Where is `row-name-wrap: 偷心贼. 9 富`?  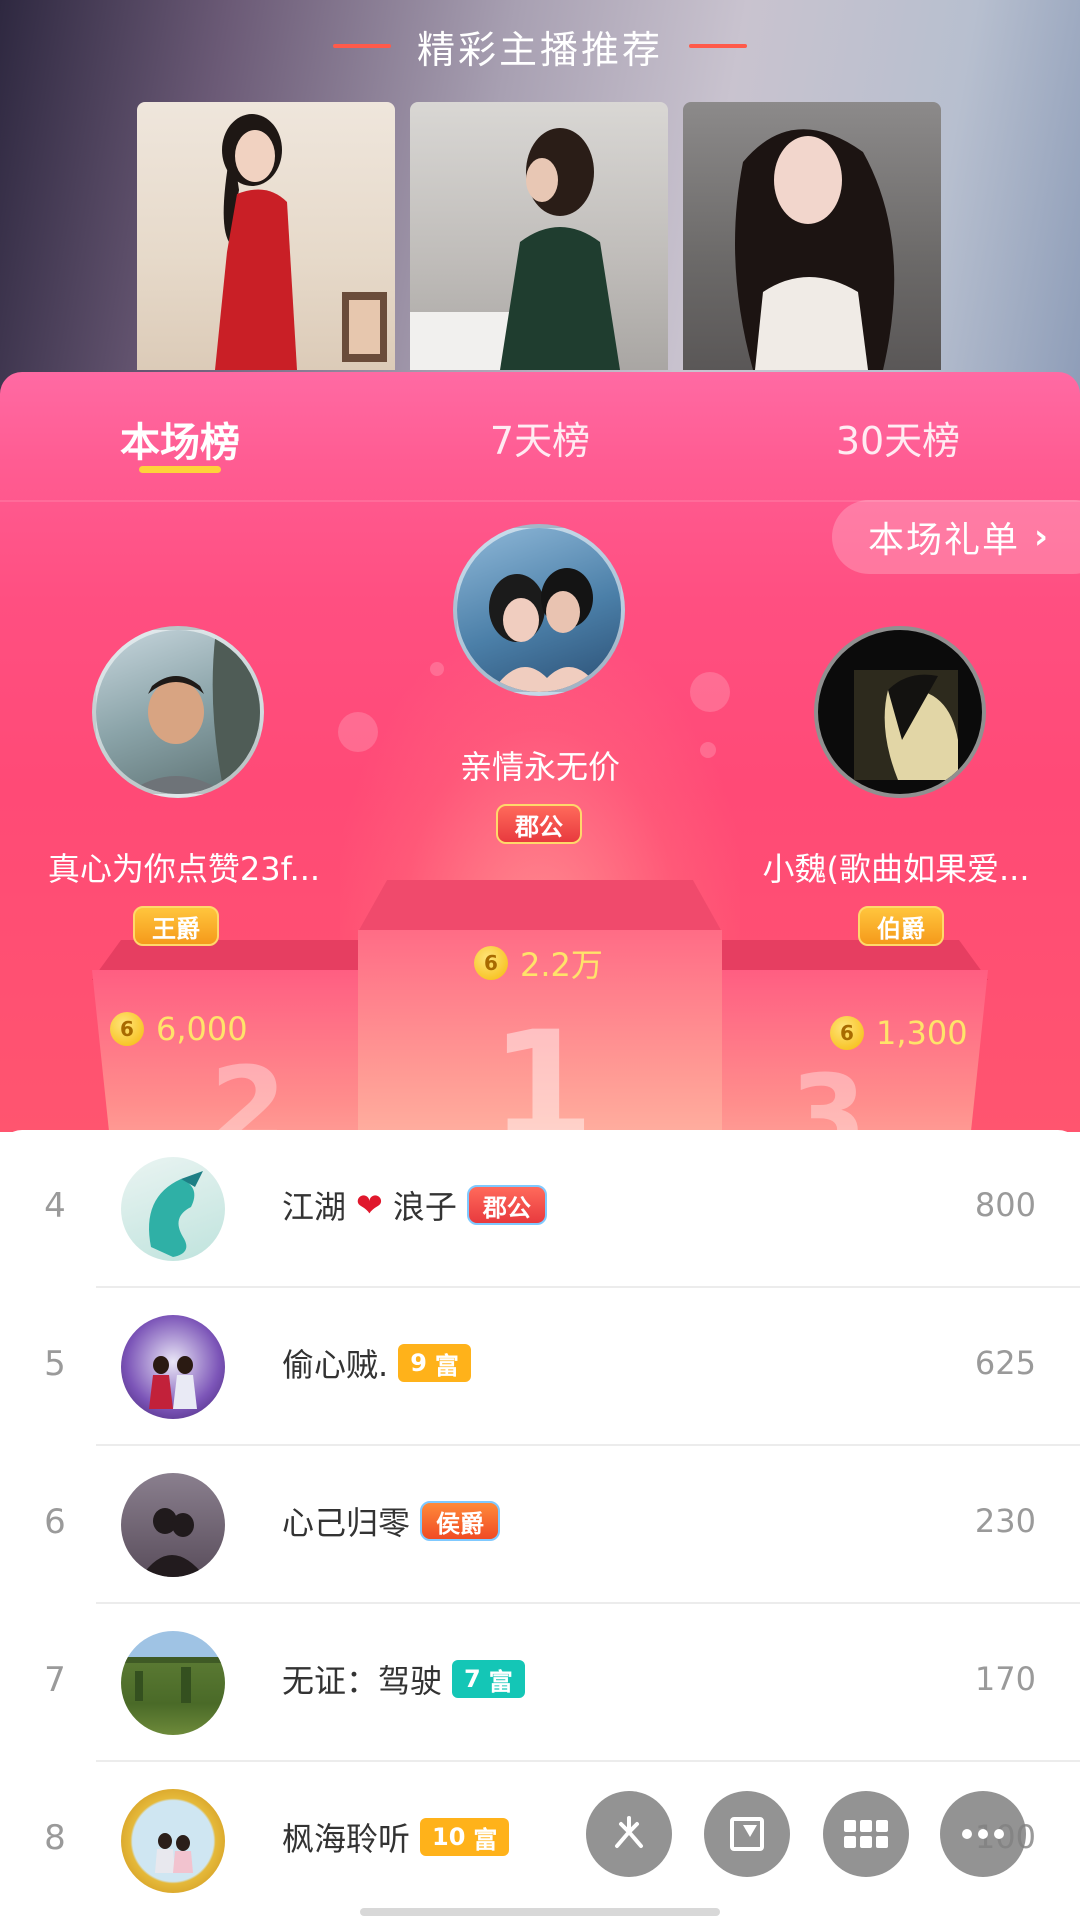 row-name-wrap: 偷心贼. 9 富 is located at coordinates (376, 1363).